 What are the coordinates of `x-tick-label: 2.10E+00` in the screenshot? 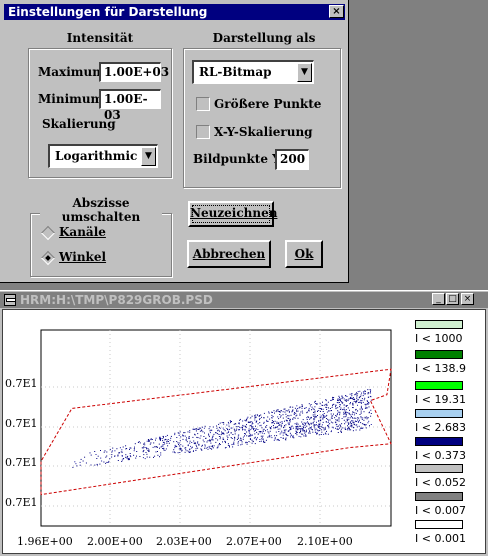 It's located at (325, 541).